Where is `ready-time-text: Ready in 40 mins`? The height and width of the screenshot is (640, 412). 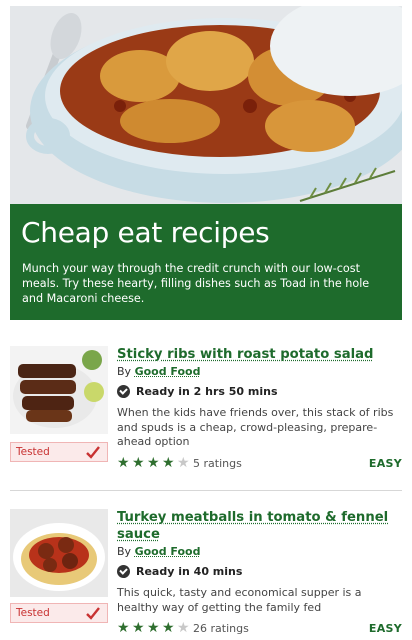
ready-time-text: Ready in 40 mins is located at coordinates (189, 571).